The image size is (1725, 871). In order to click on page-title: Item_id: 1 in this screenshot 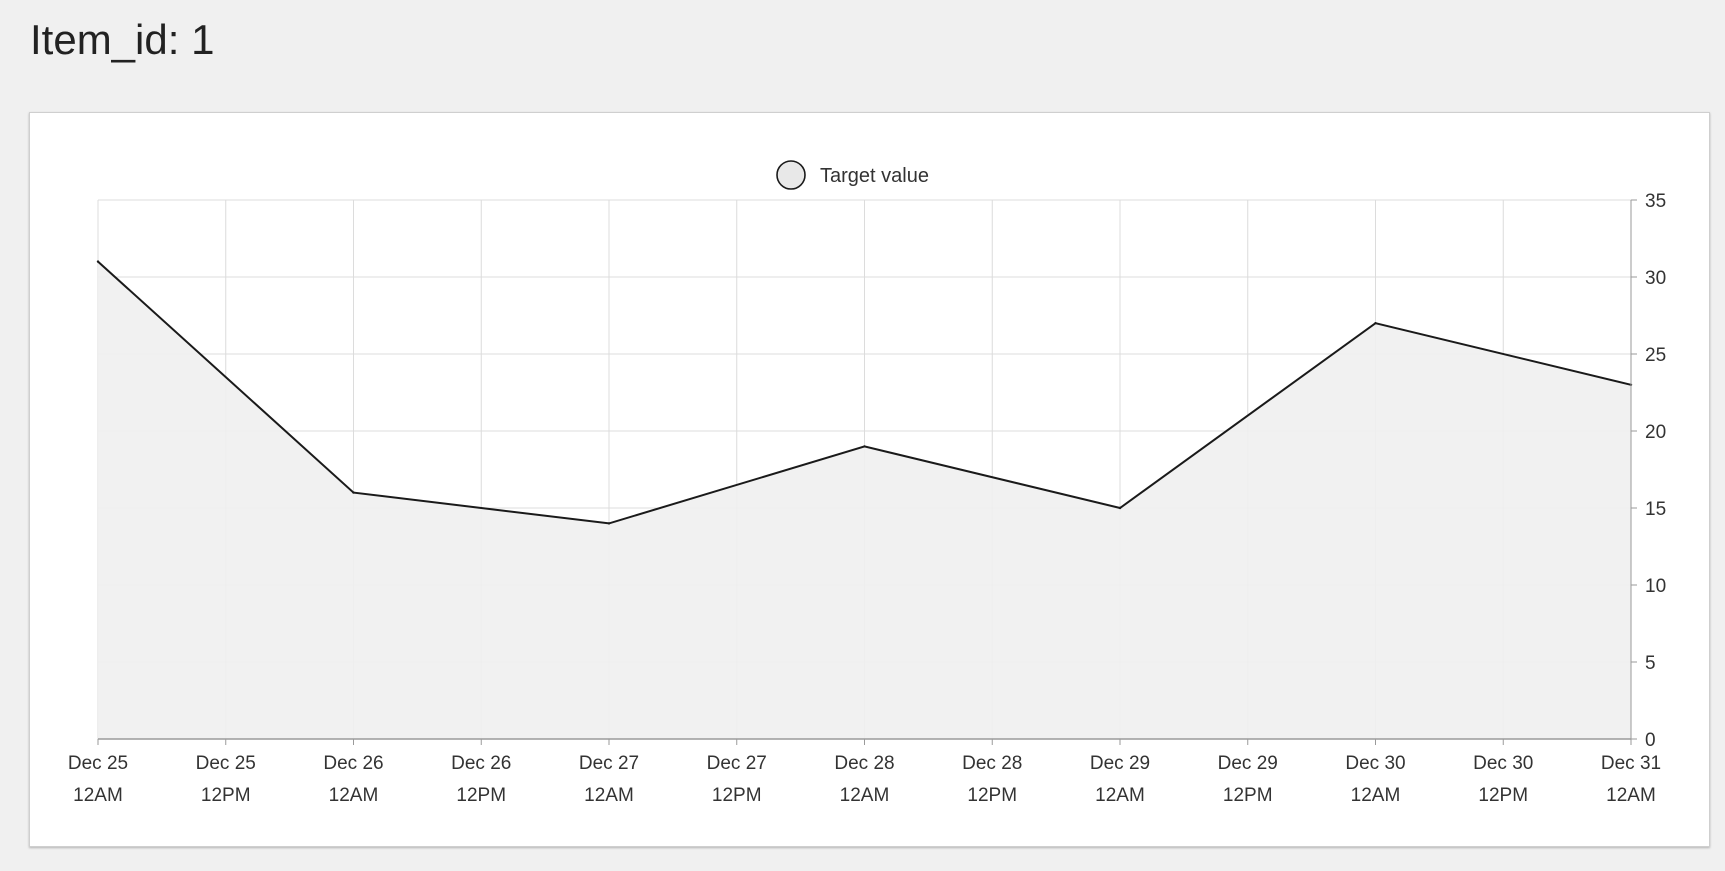, I will do `click(122, 39)`.